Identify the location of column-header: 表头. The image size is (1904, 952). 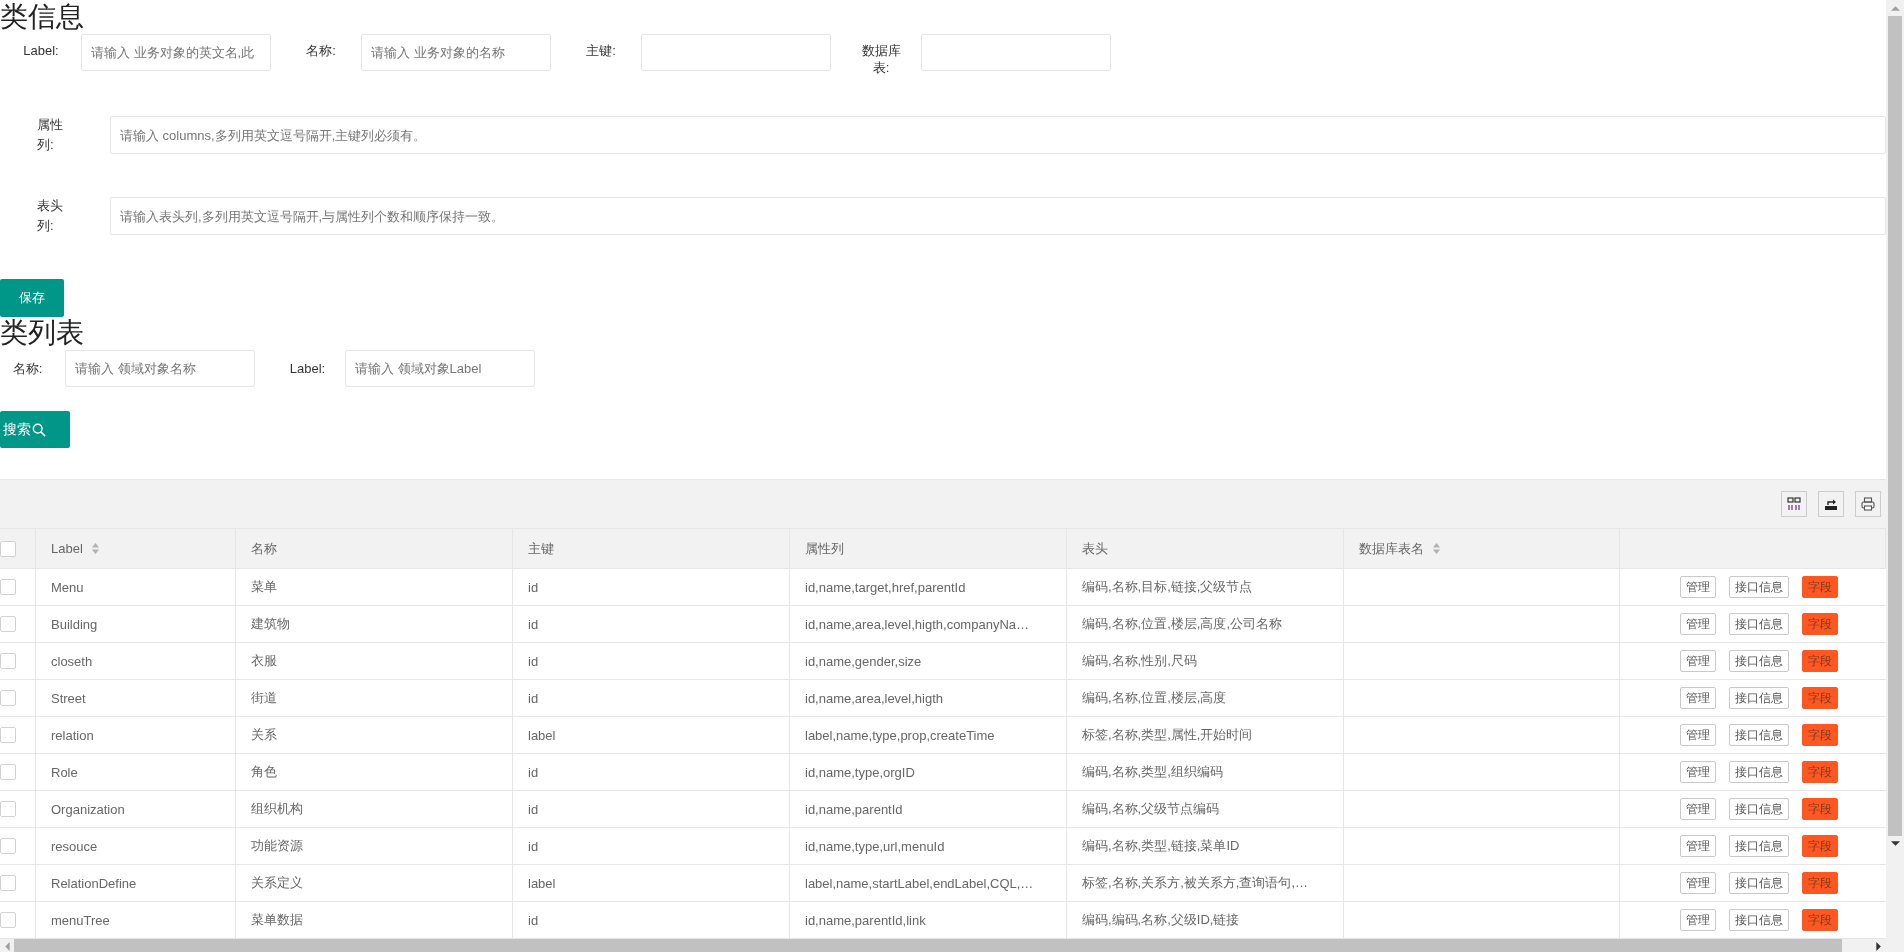
(1095, 548).